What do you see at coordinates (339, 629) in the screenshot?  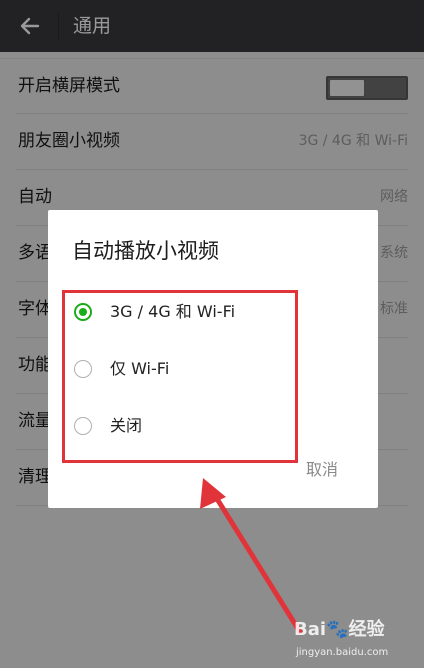 I see `watermark-brand: Bai🐾经验` at bounding box center [339, 629].